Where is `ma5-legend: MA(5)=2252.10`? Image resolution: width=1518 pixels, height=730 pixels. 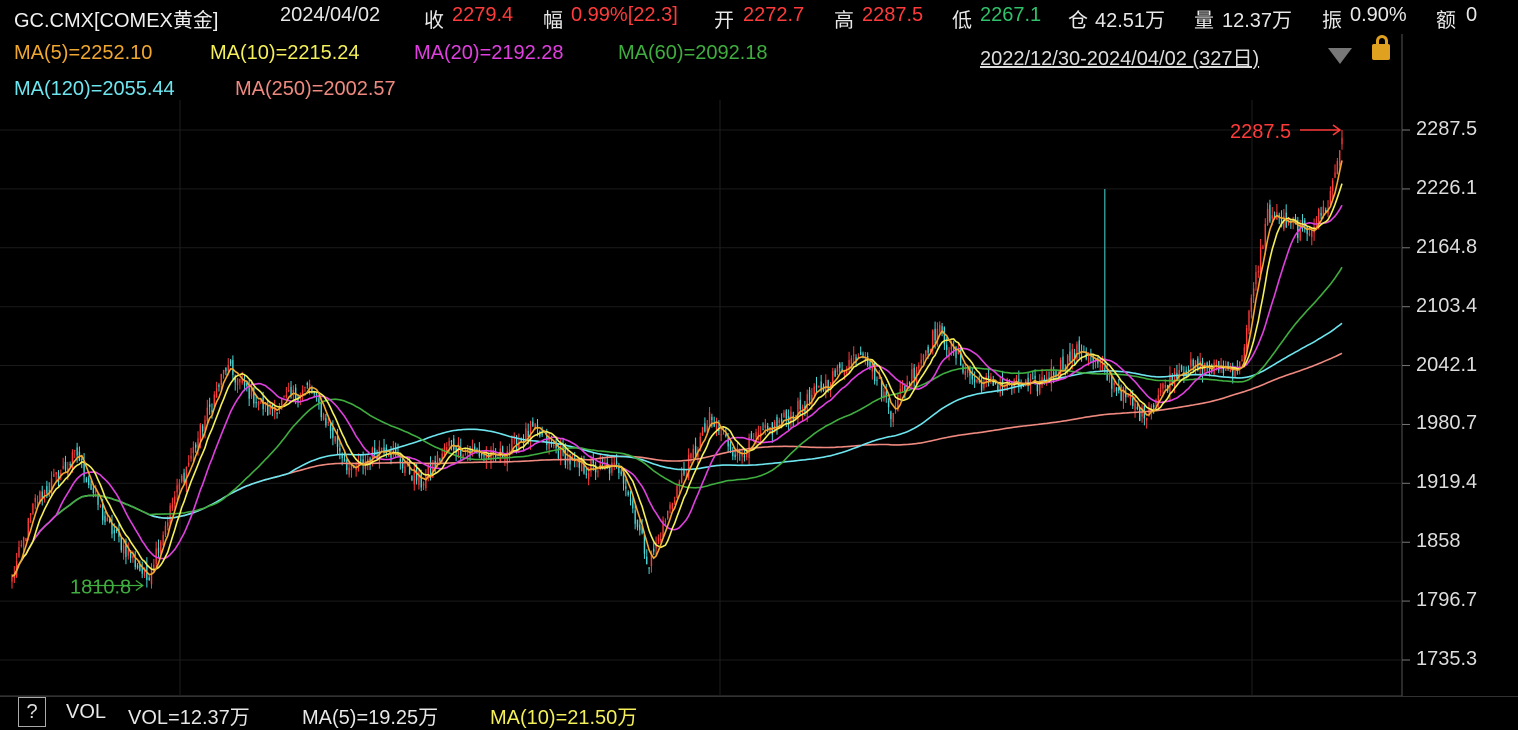 ma5-legend: MA(5)=2252.10 is located at coordinates (83, 53).